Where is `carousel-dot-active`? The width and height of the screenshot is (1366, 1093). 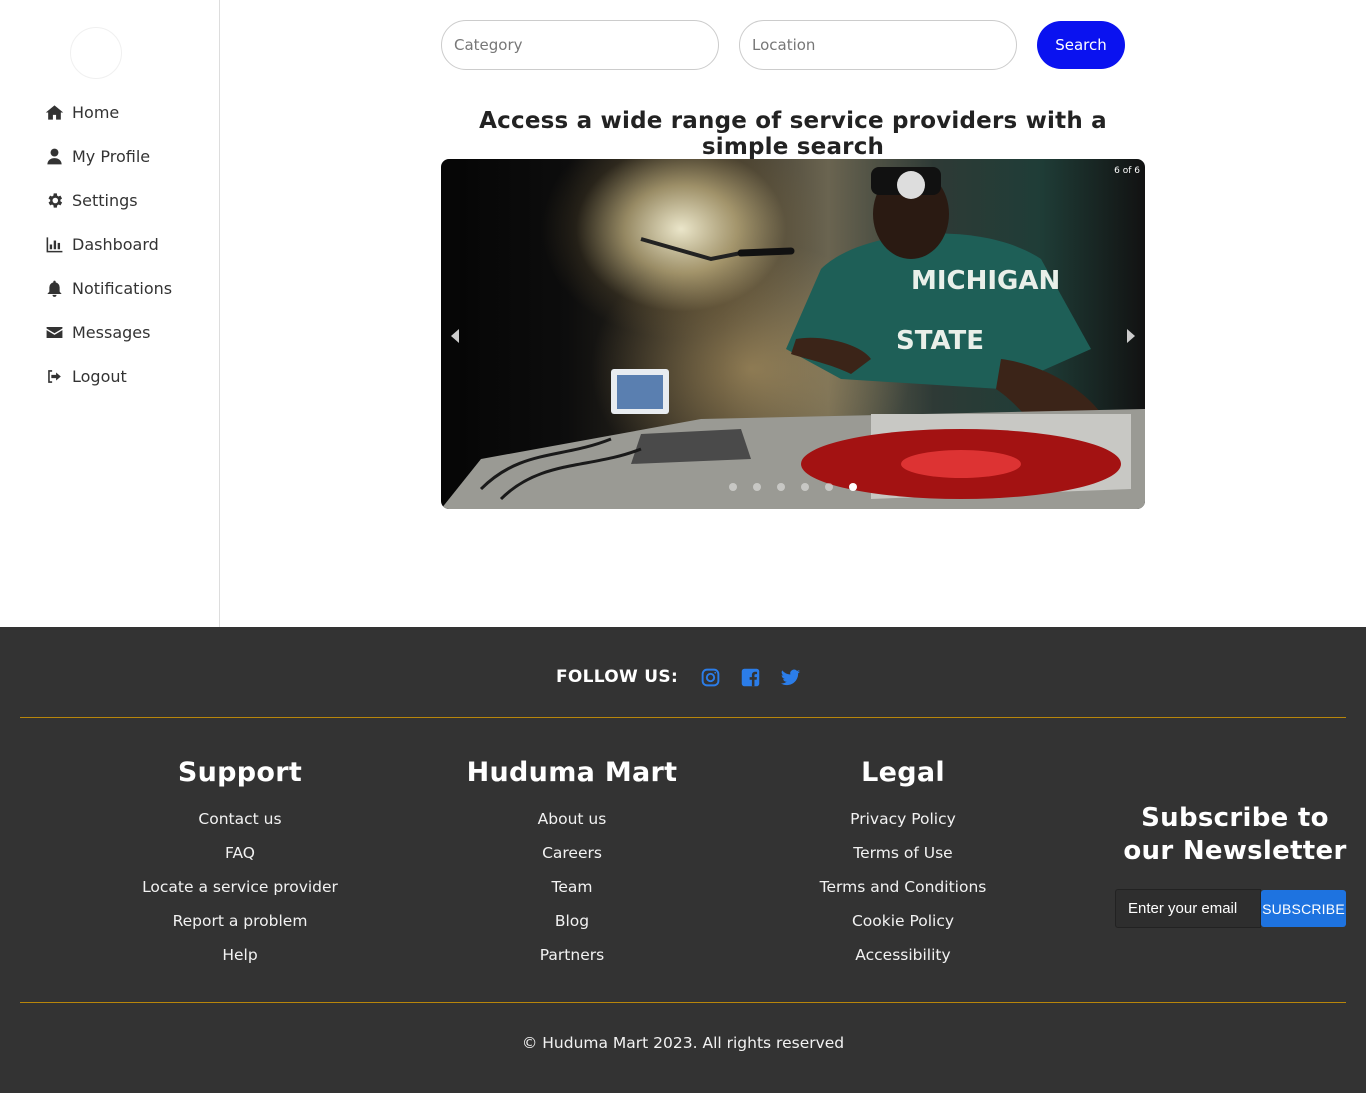
carousel-dot-active is located at coordinates (853, 487).